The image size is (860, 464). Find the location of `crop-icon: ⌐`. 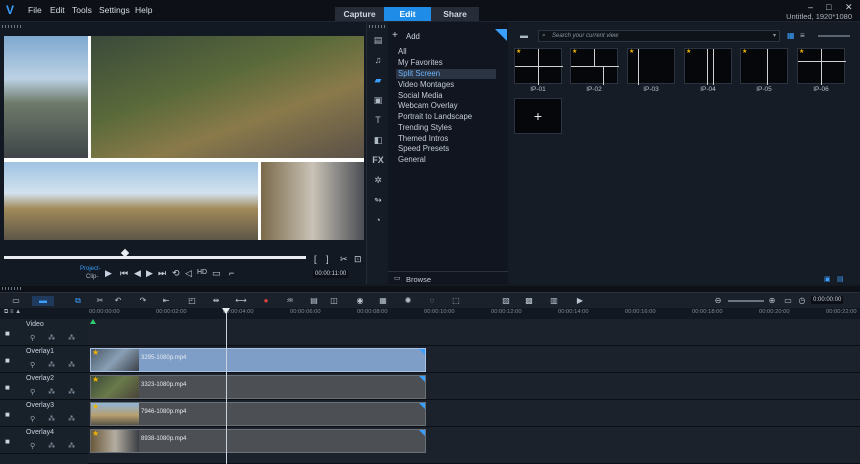

crop-icon: ⌐ is located at coordinates (231, 273).